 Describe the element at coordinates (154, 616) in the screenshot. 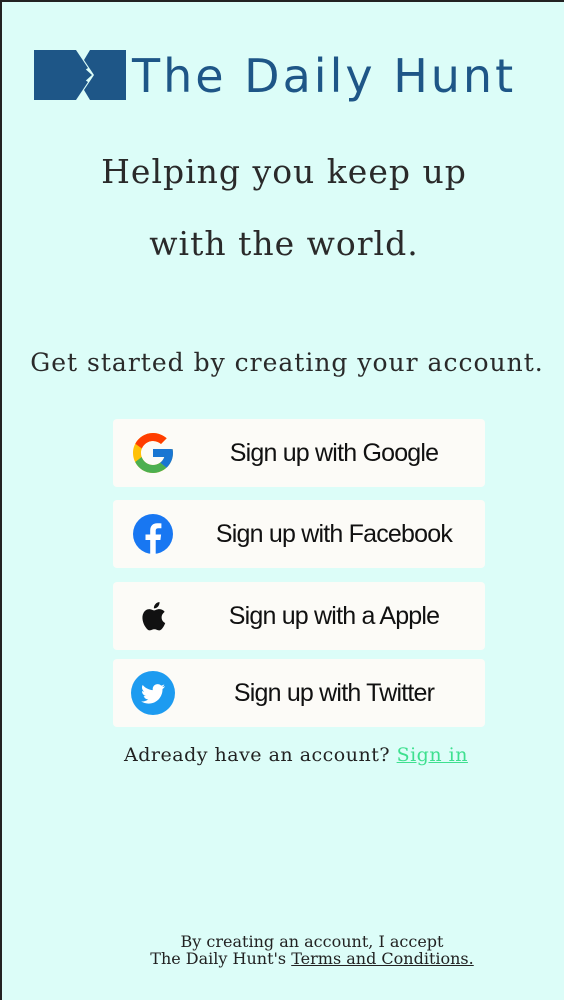

I see `apple-icon` at that location.